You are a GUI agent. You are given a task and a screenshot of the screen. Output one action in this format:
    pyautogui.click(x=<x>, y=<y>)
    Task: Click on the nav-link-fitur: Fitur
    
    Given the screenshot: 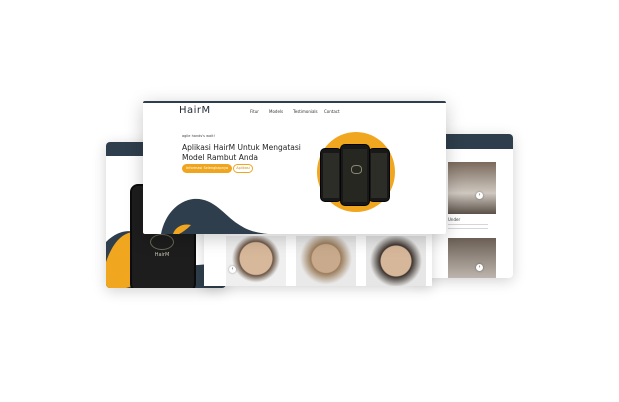 What is the action you would take?
    pyautogui.click(x=254, y=111)
    